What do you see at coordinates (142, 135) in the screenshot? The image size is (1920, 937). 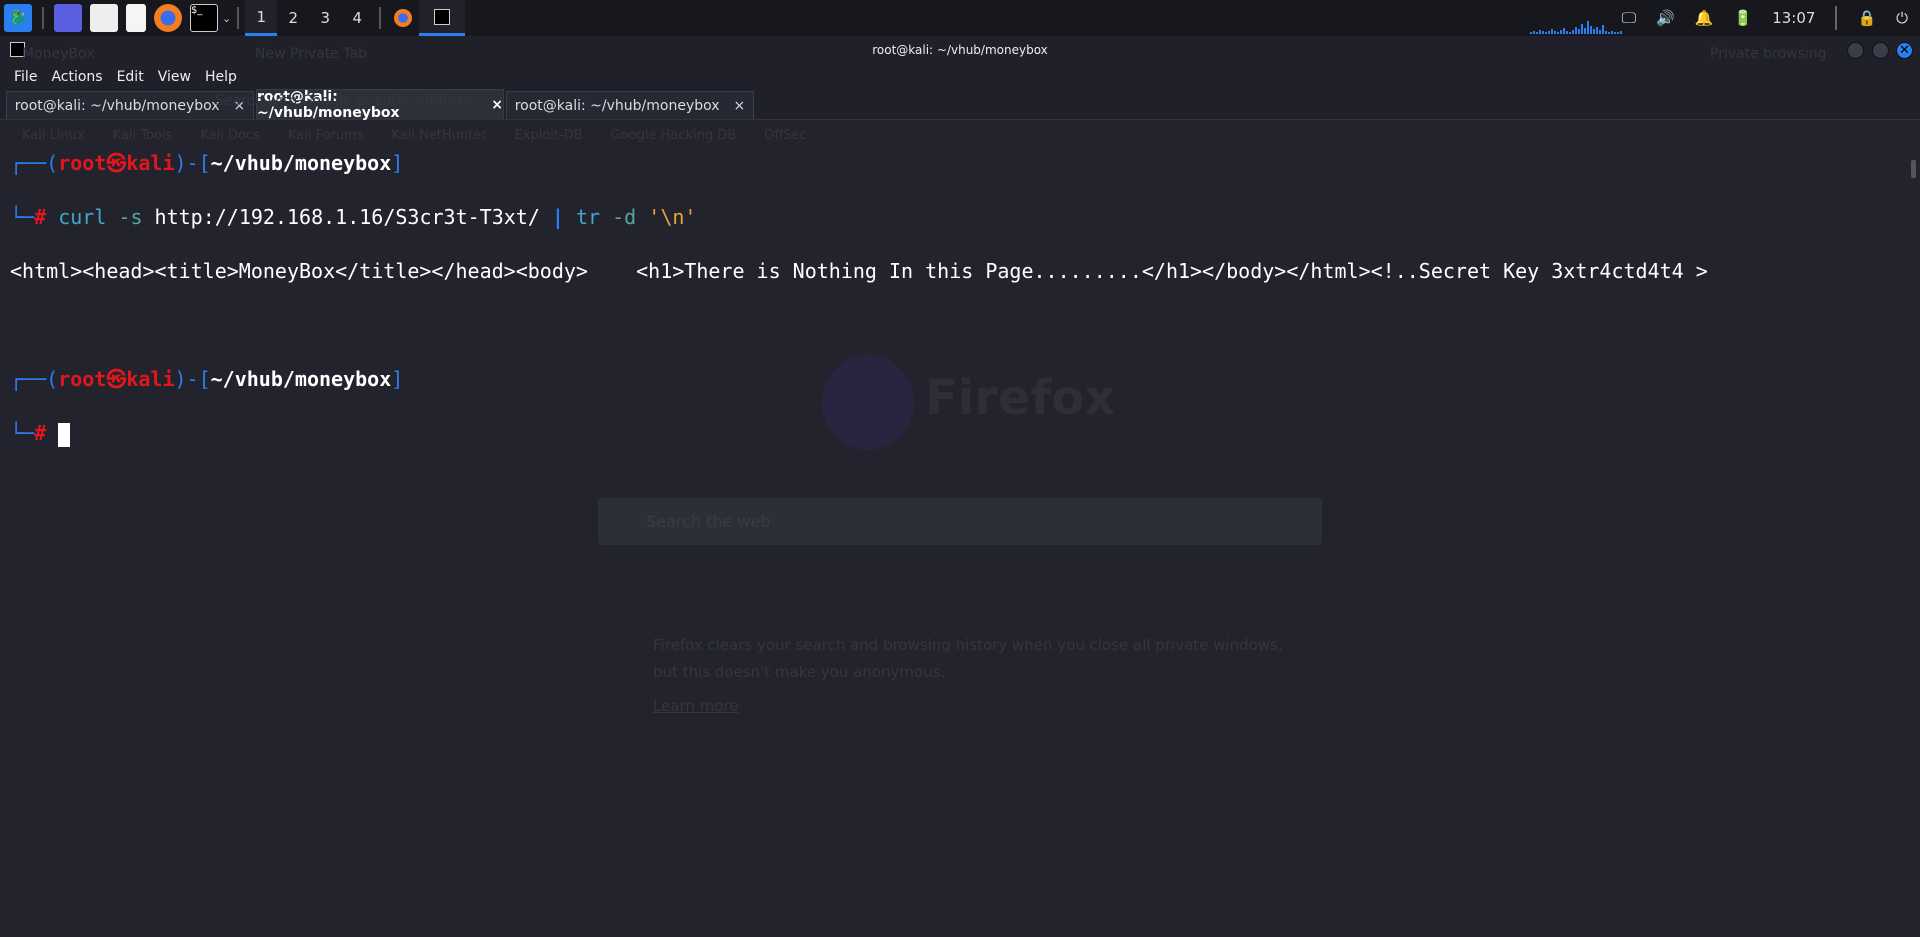 I see `bookmark: Kali Tools` at bounding box center [142, 135].